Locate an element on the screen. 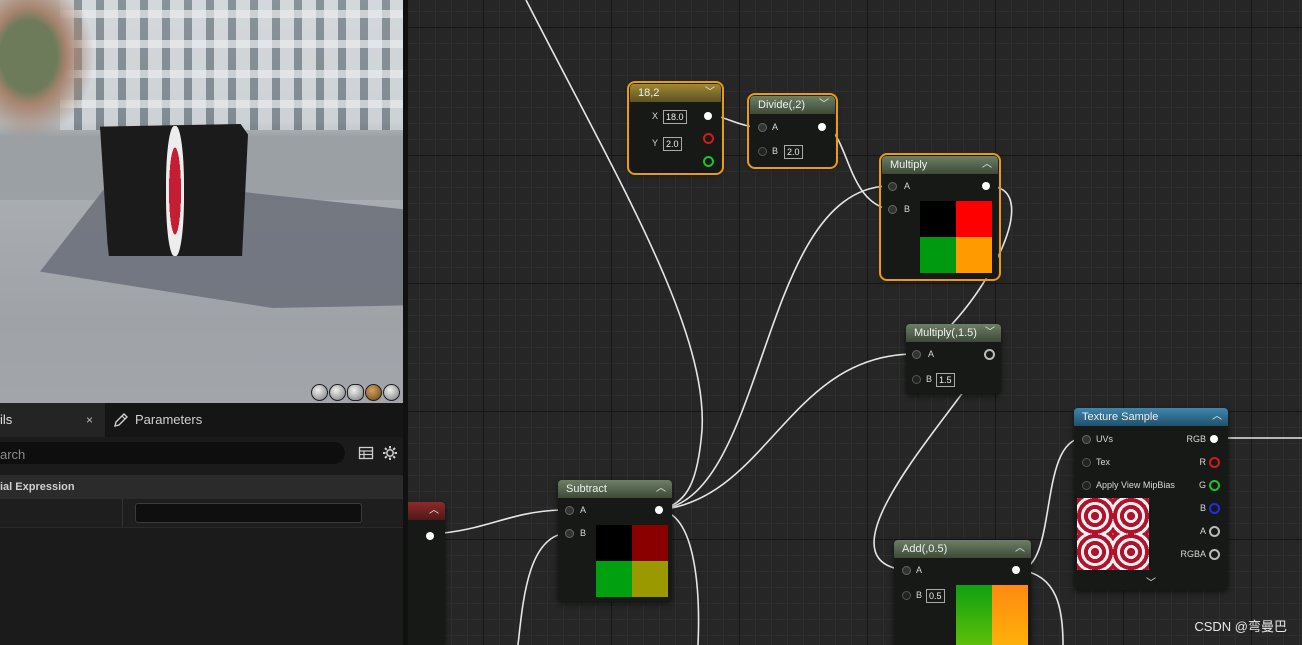 This screenshot has width=1302, height=645. a-output-pin is located at coordinates (1214, 531).